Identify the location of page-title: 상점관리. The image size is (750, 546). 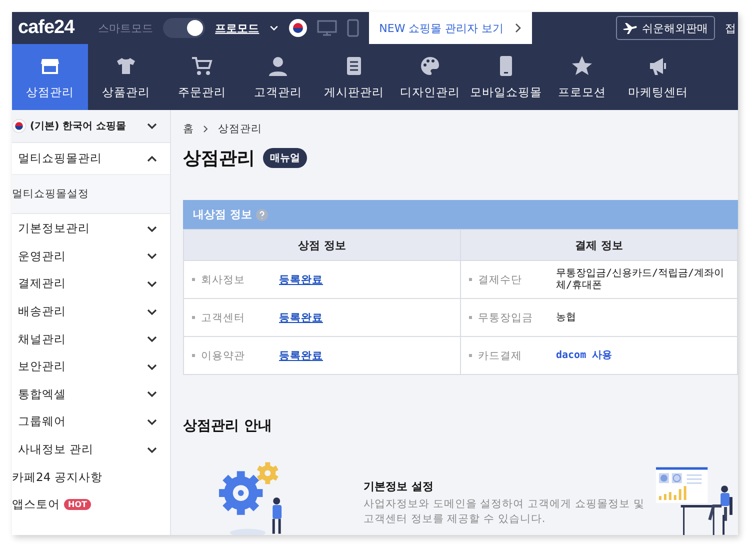
(219, 158).